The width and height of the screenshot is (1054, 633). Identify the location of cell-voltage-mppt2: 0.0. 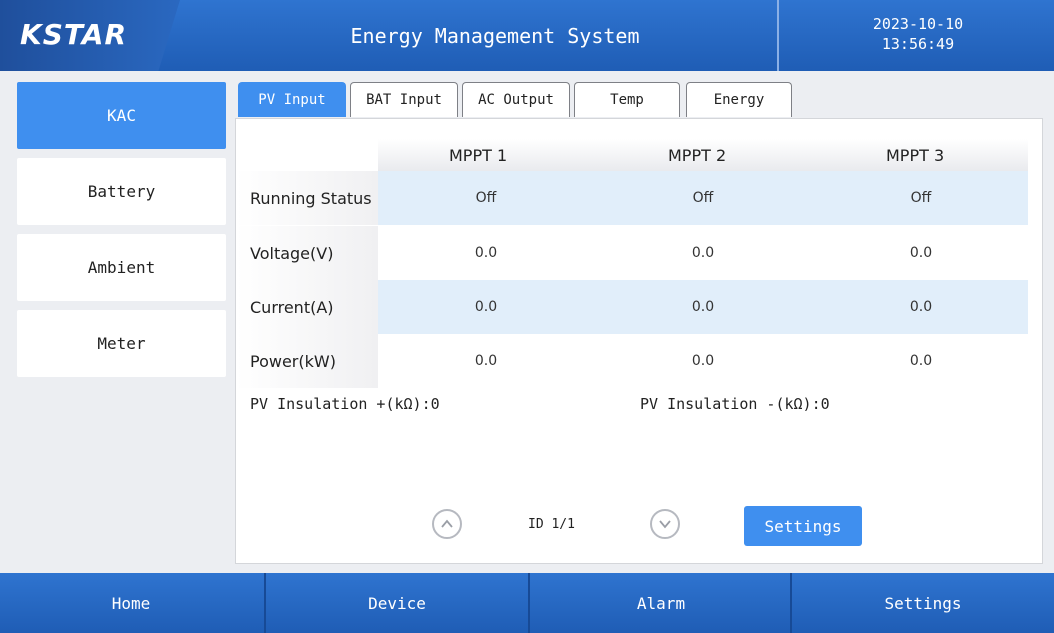
(703, 253).